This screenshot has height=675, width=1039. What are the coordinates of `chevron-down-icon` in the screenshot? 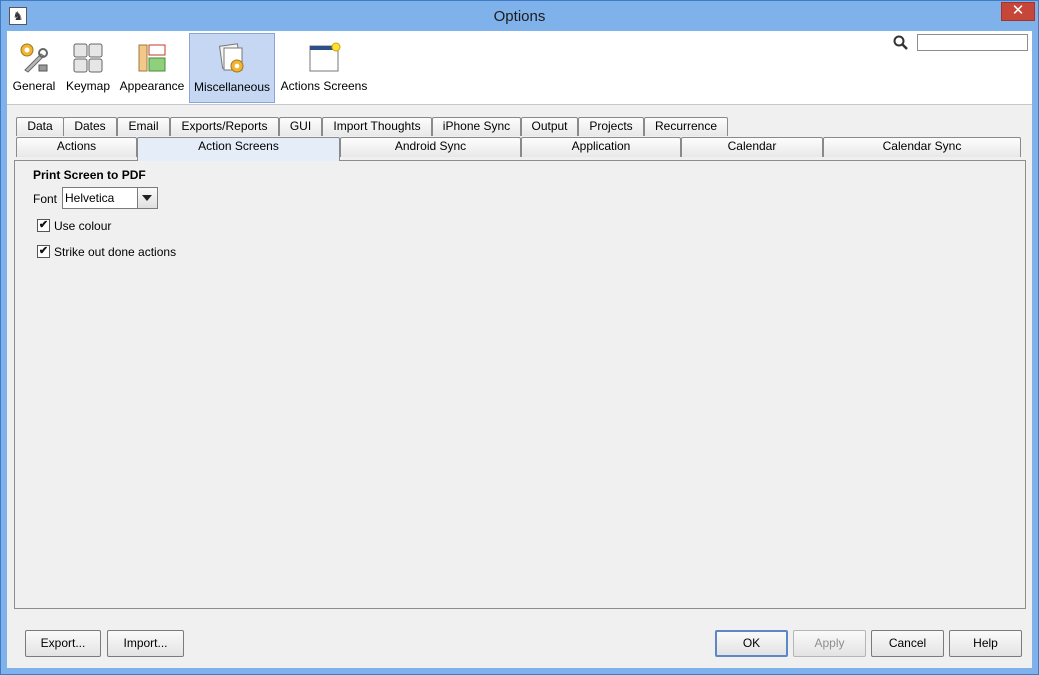 It's located at (147, 198).